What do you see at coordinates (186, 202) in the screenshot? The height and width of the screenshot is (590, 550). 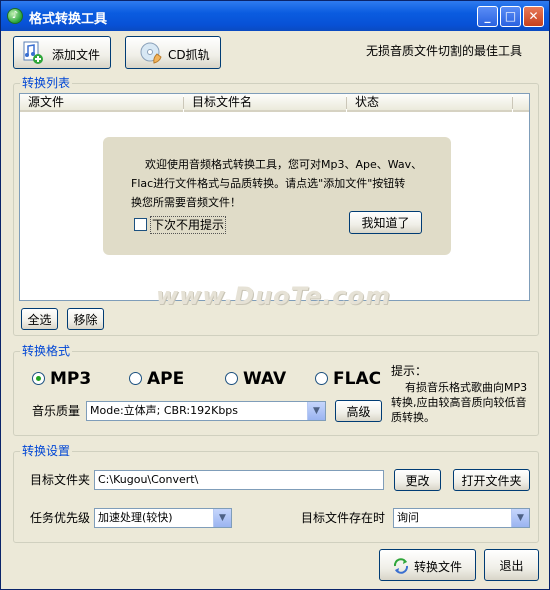 I see `welcome-line-3: 换您所需要音频文件！` at bounding box center [186, 202].